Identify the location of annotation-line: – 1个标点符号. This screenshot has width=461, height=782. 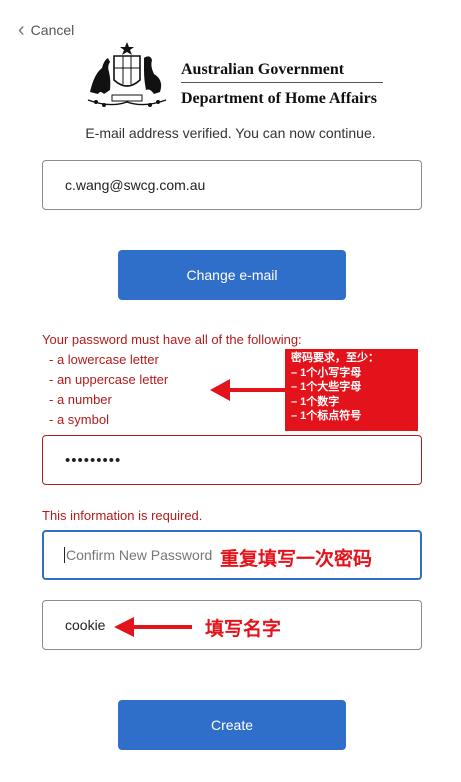
(326, 416).